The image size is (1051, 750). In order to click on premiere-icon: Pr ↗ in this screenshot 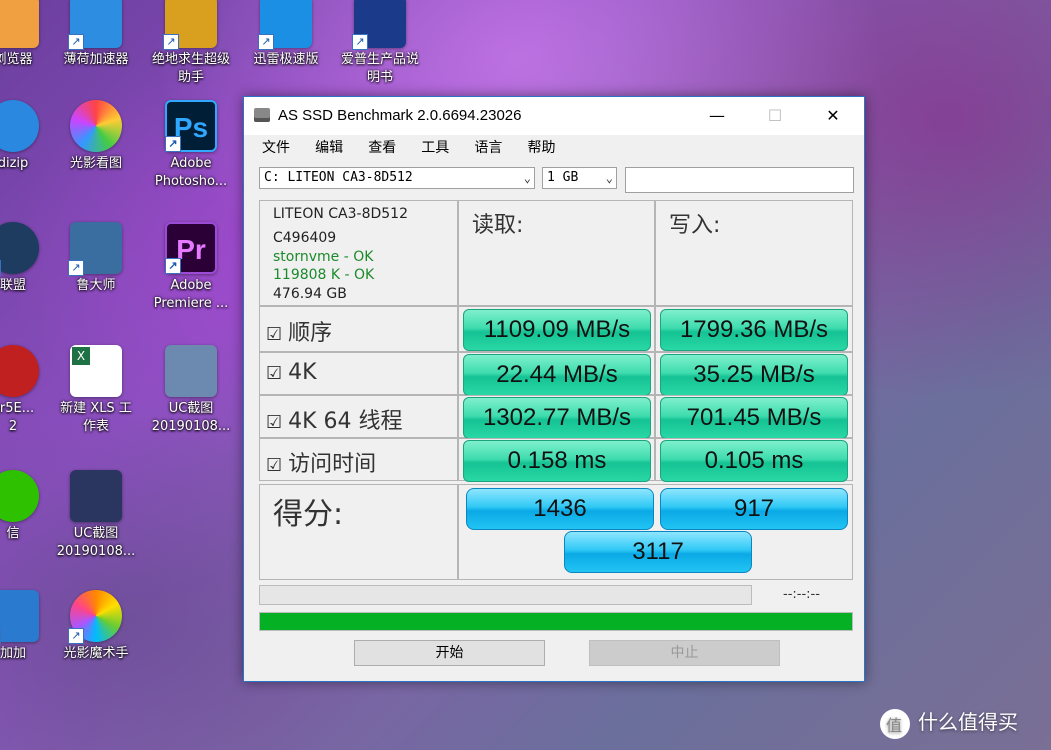, I will do `click(191, 248)`.